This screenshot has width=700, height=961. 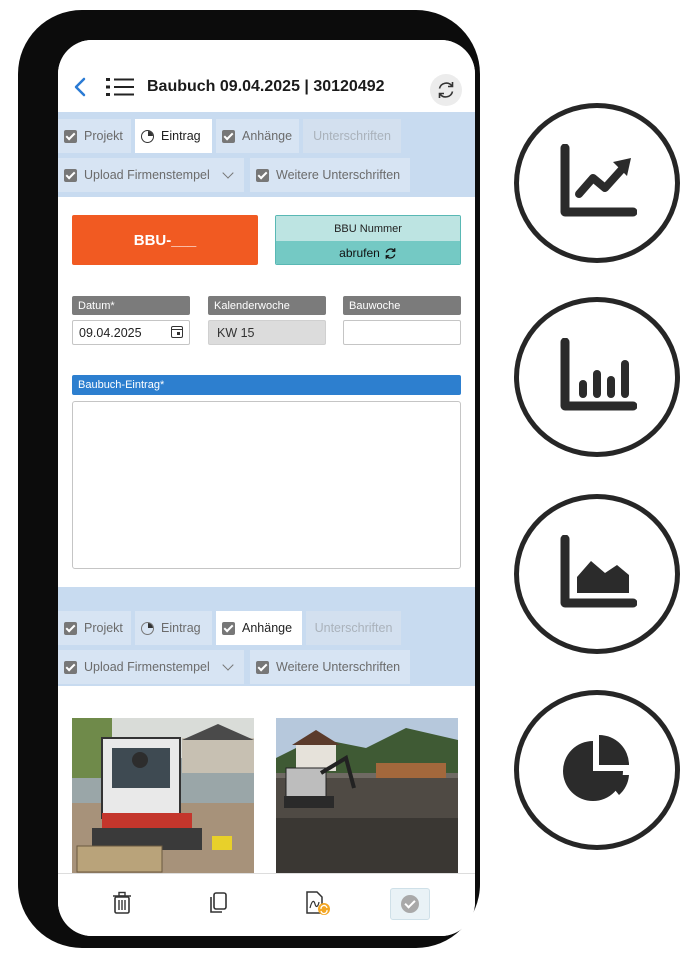 What do you see at coordinates (266, 485) in the screenshot?
I see `baubuch-eintrag-textarea` at bounding box center [266, 485].